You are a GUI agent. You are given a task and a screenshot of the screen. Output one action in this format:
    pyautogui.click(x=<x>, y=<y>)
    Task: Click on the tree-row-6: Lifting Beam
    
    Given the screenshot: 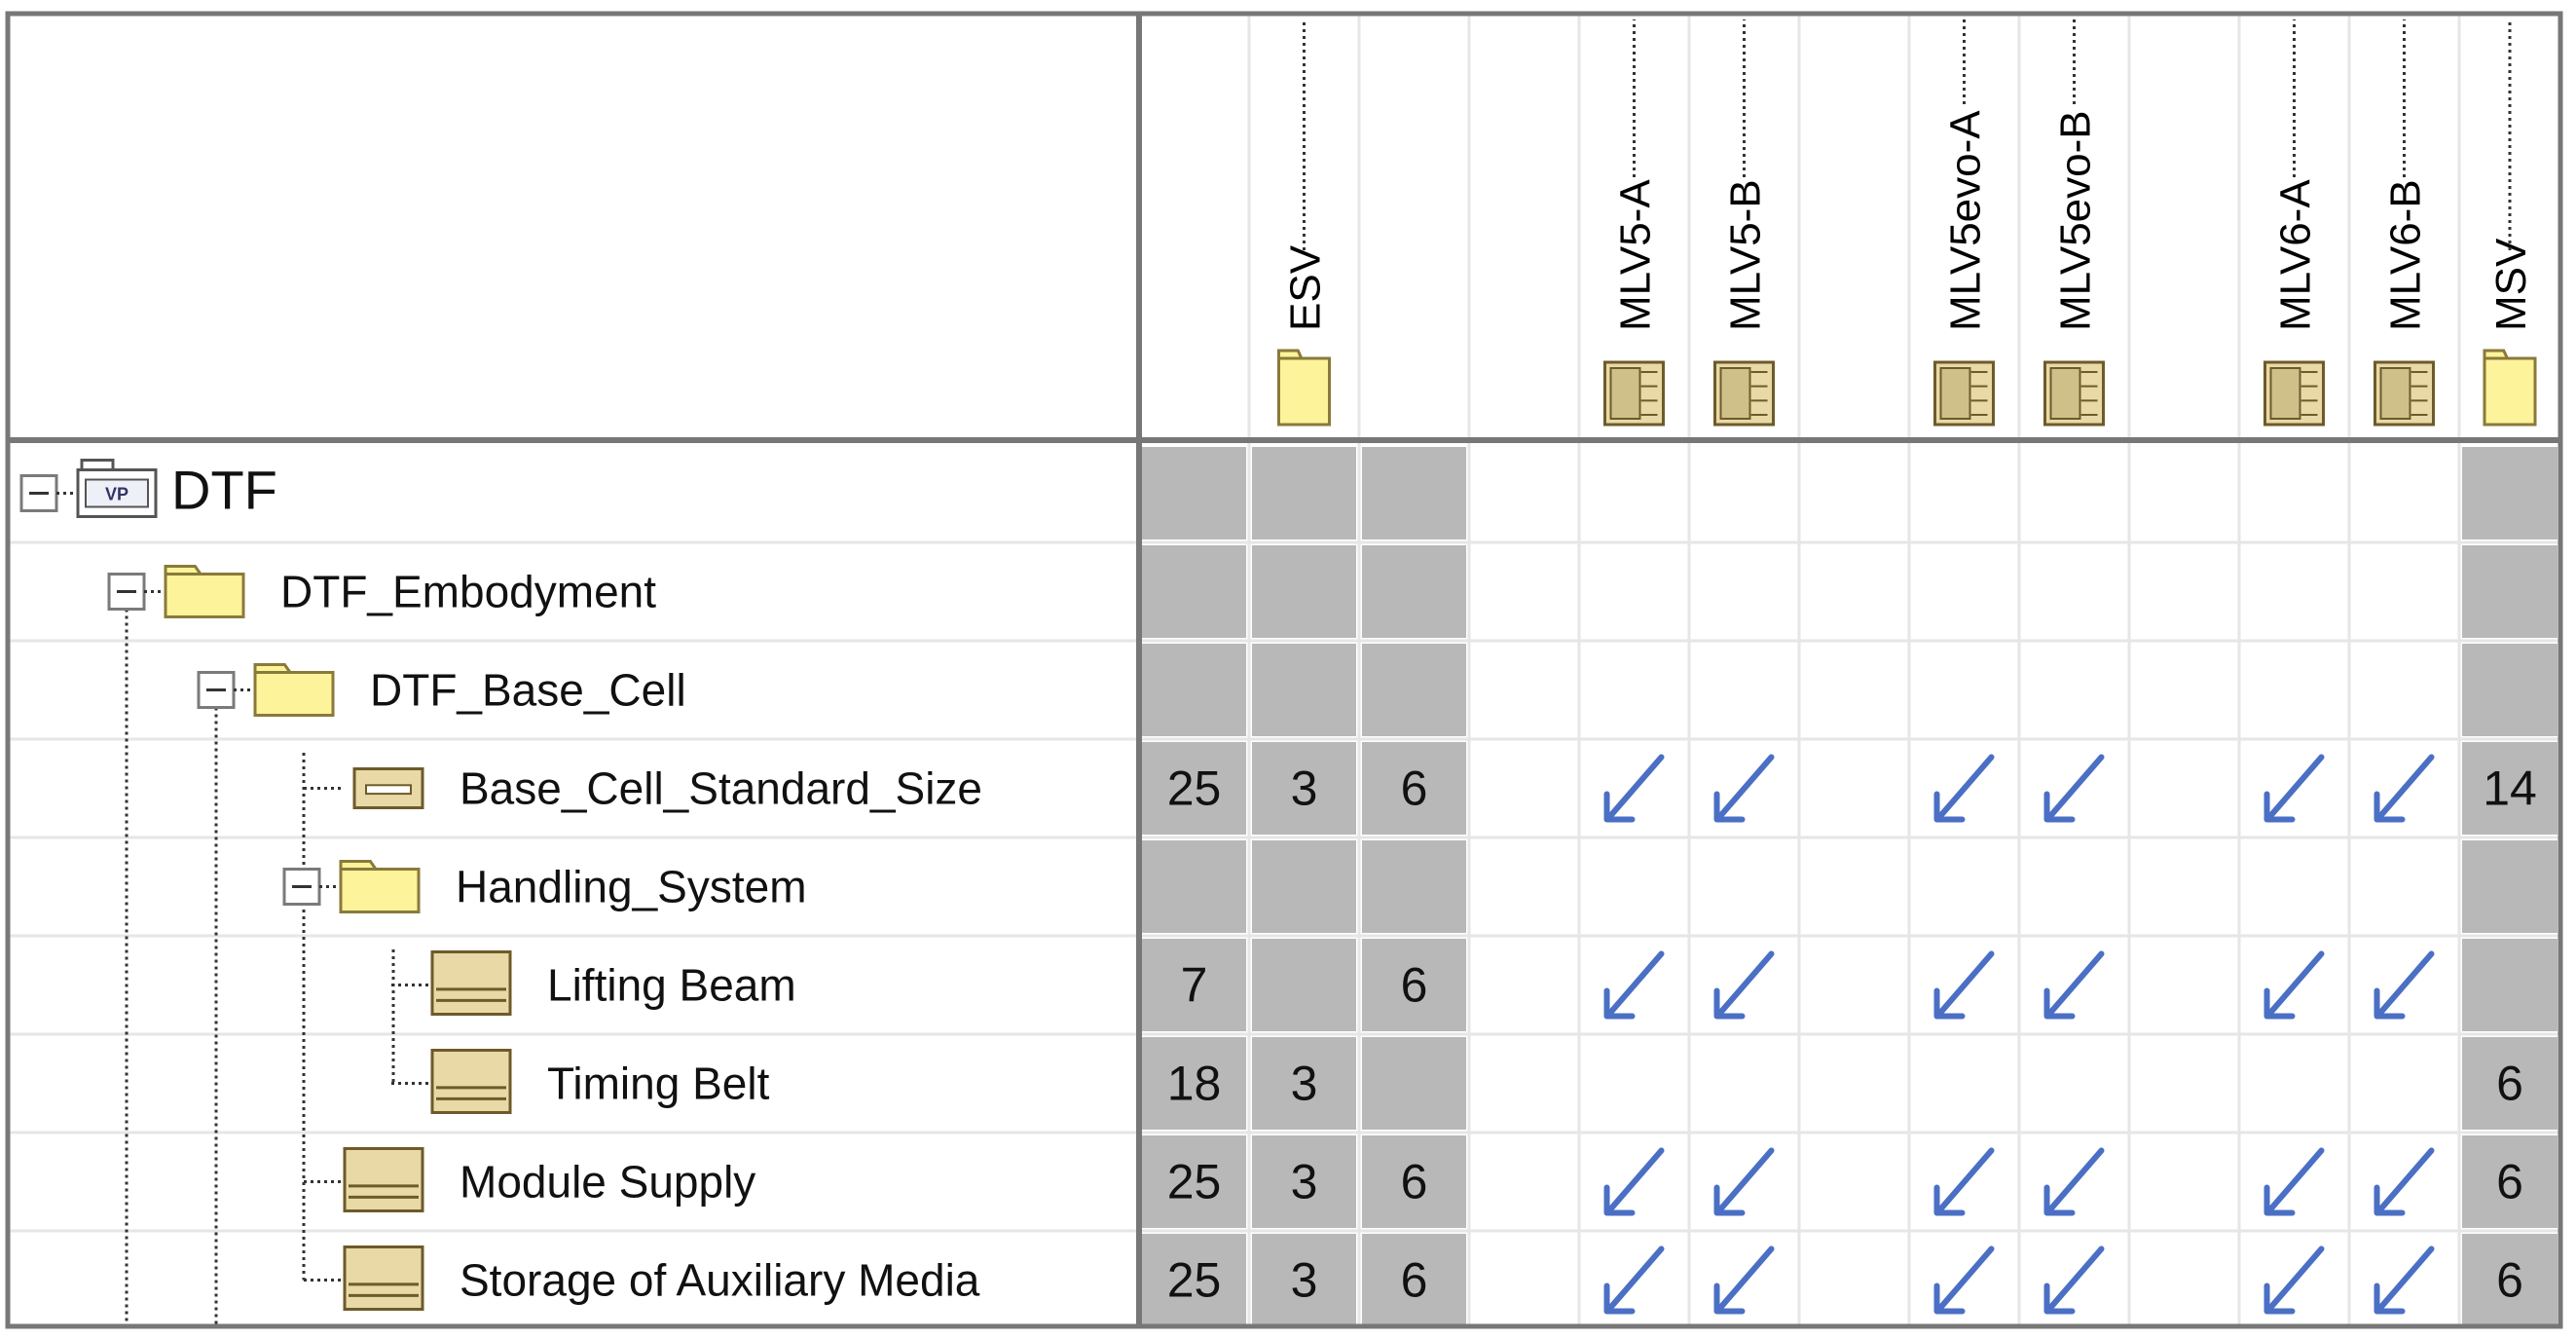 What is the action you would take?
    pyautogui.click(x=593, y=983)
    